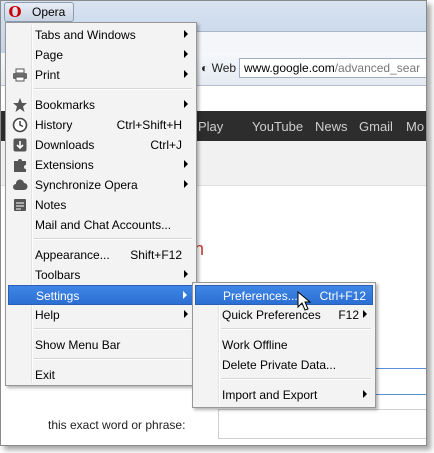  What do you see at coordinates (49, 12) in the screenshot?
I see `opera-menu-label: Opera` at bounding box center [49, 12].